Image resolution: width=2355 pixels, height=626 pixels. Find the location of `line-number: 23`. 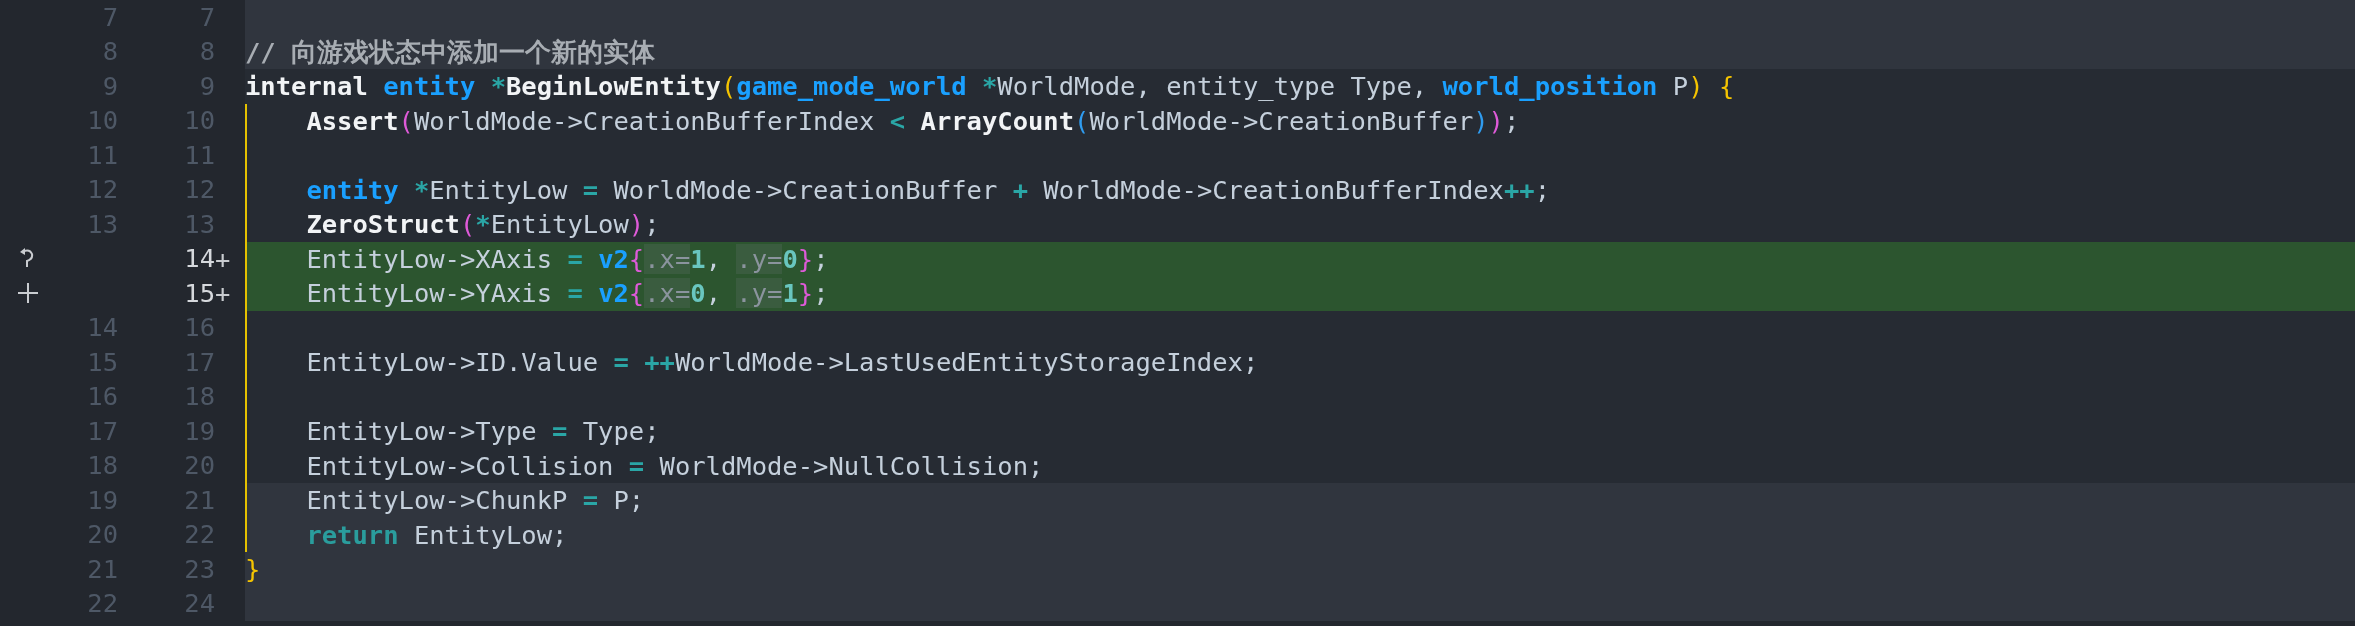

line-number: 23 is located at coordinates (199, 569).